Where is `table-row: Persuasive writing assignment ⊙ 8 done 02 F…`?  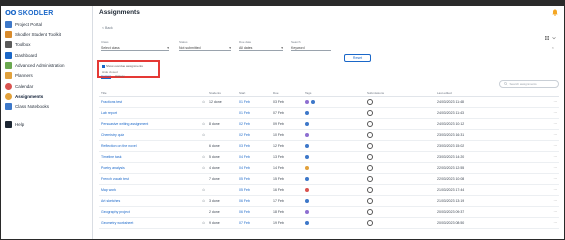
table-row: Persuasive writing assignment ⊙ 8 done 02 F… is located at coordinates (329, 124).